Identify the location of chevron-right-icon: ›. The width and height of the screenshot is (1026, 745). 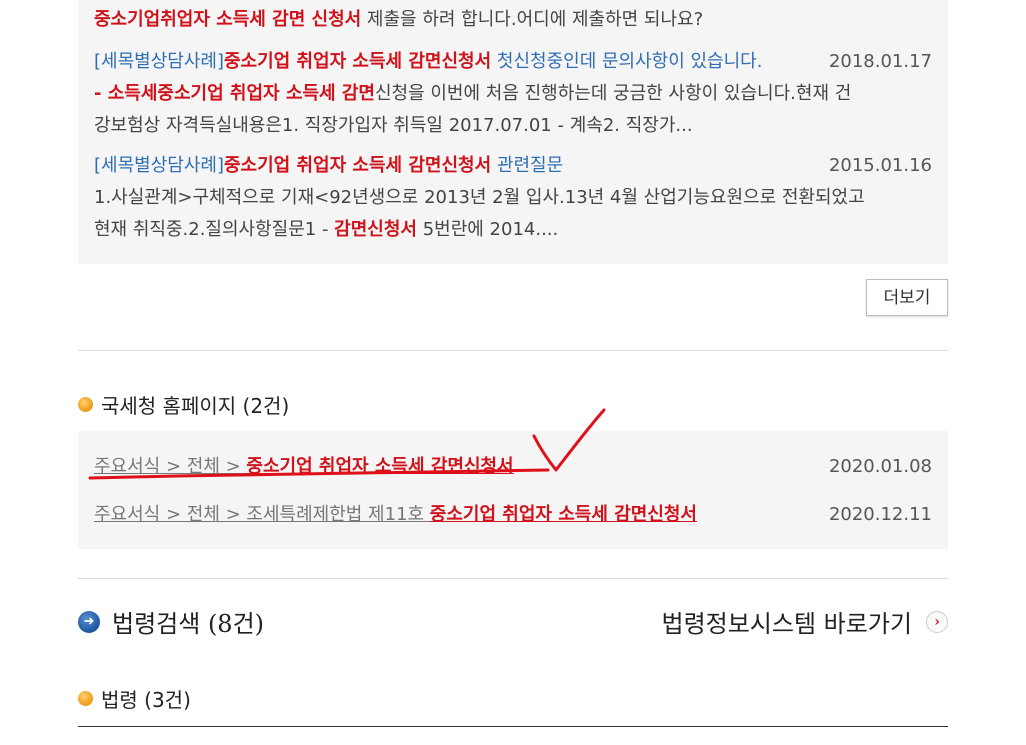
(937, 621).